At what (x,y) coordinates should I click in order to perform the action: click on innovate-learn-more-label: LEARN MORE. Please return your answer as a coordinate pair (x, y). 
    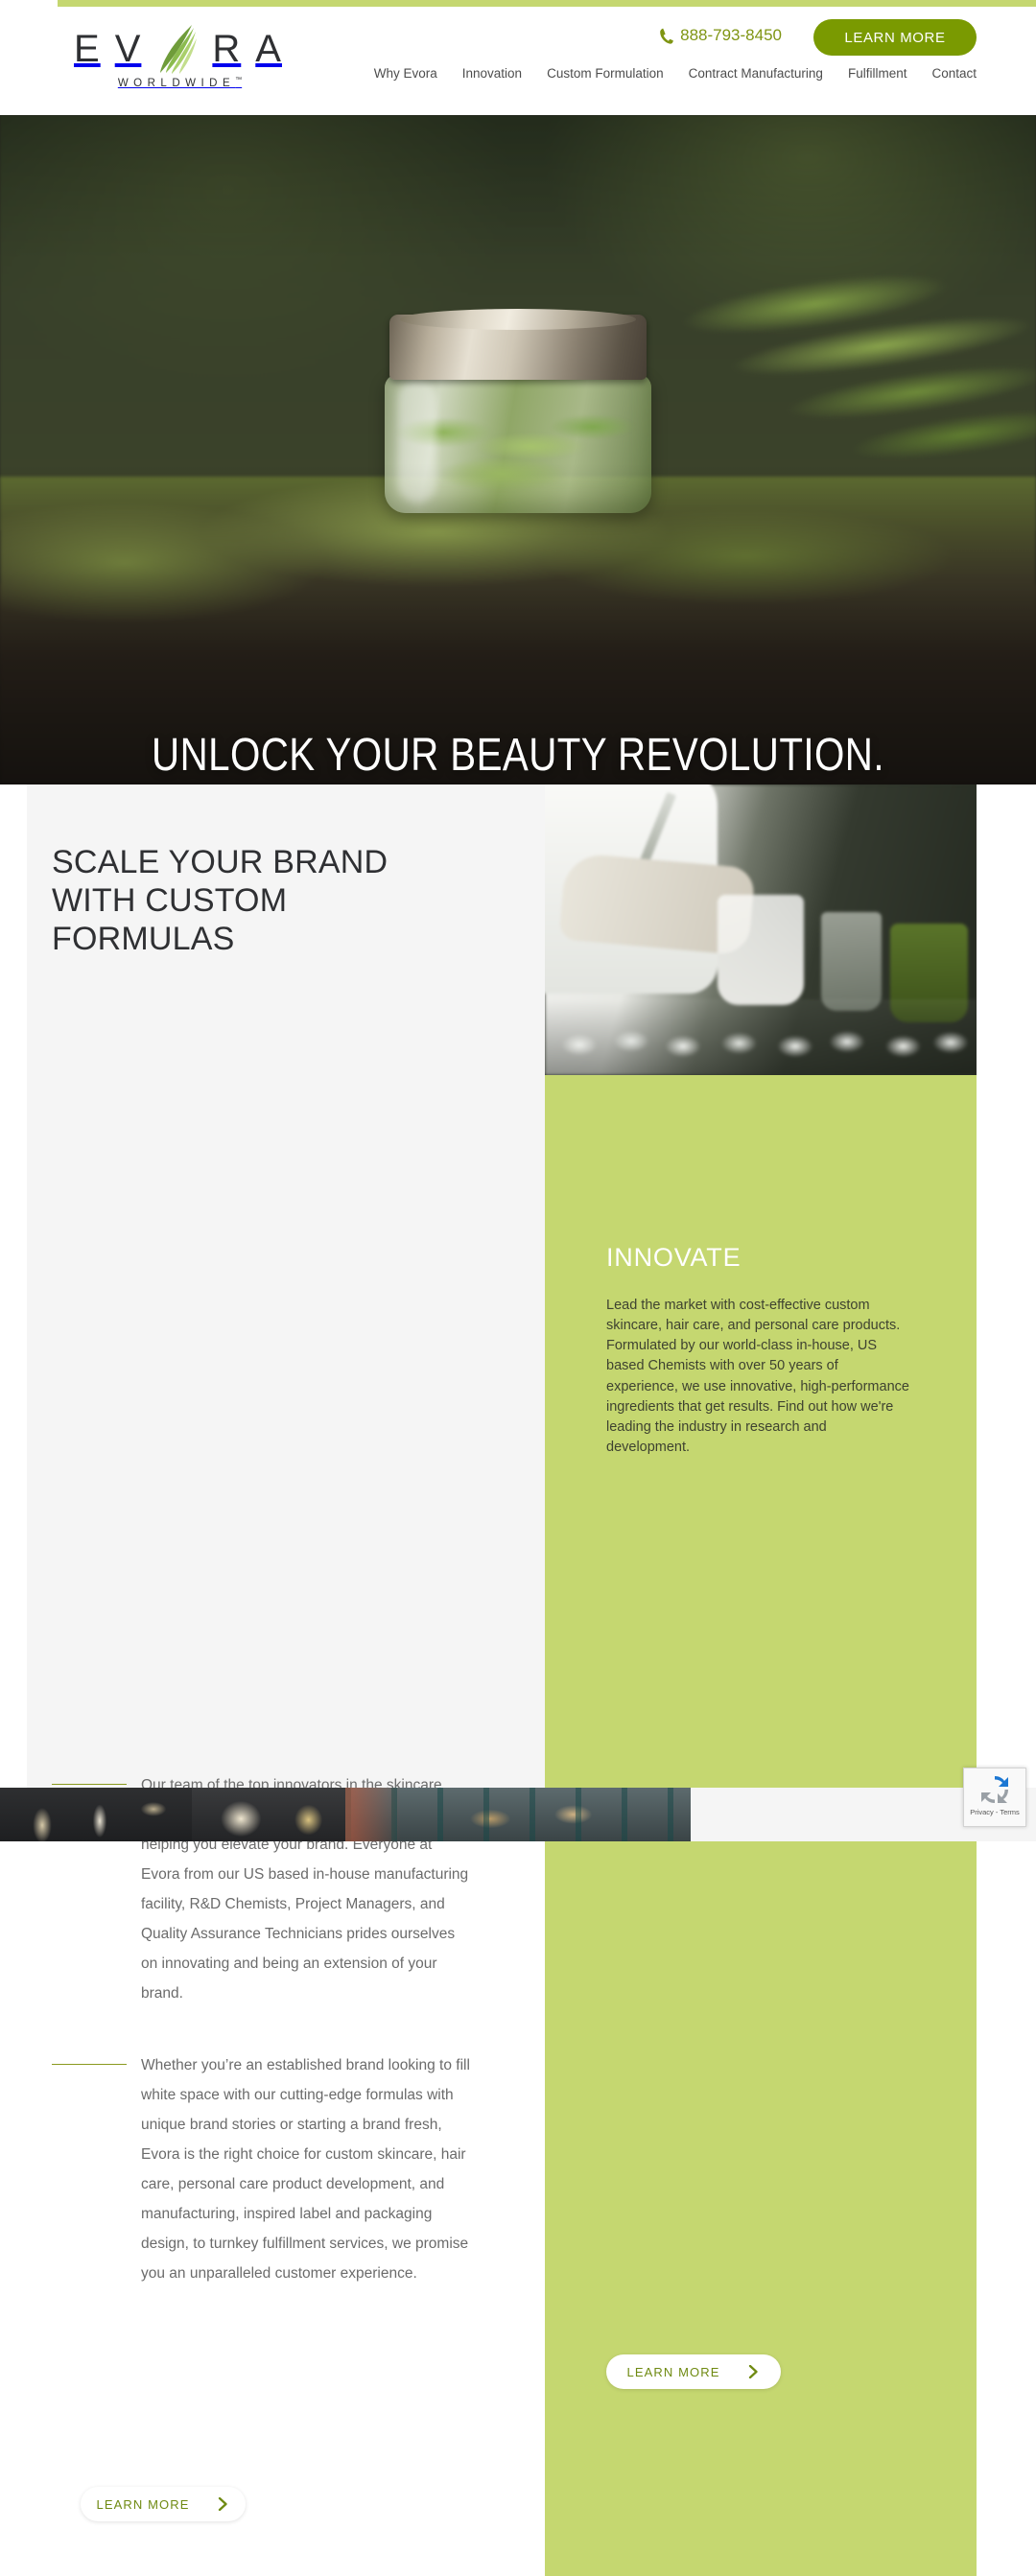
    Looking at the image, I should click on (673, 2371).